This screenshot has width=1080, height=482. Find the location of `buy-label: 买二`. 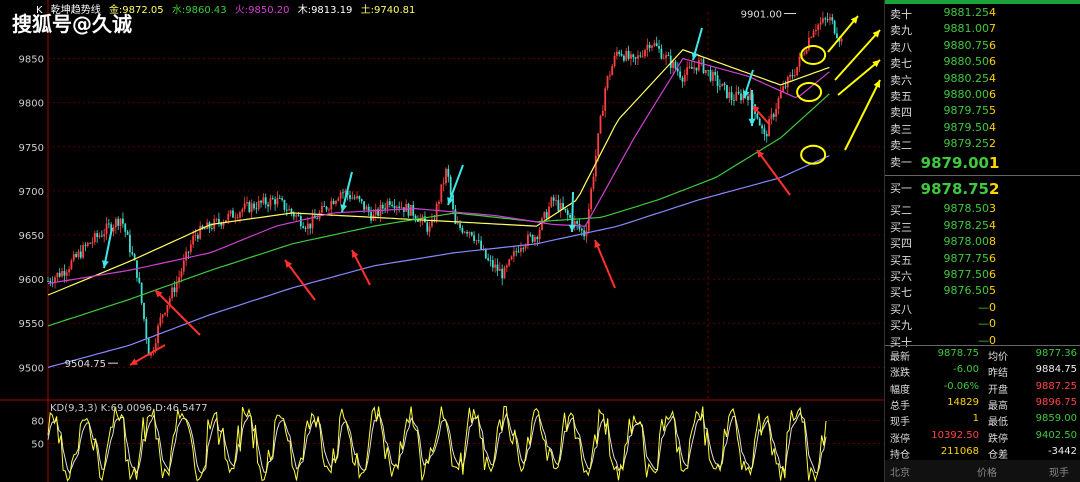

buy-label: 买二 is located at coordinates (901, 211).